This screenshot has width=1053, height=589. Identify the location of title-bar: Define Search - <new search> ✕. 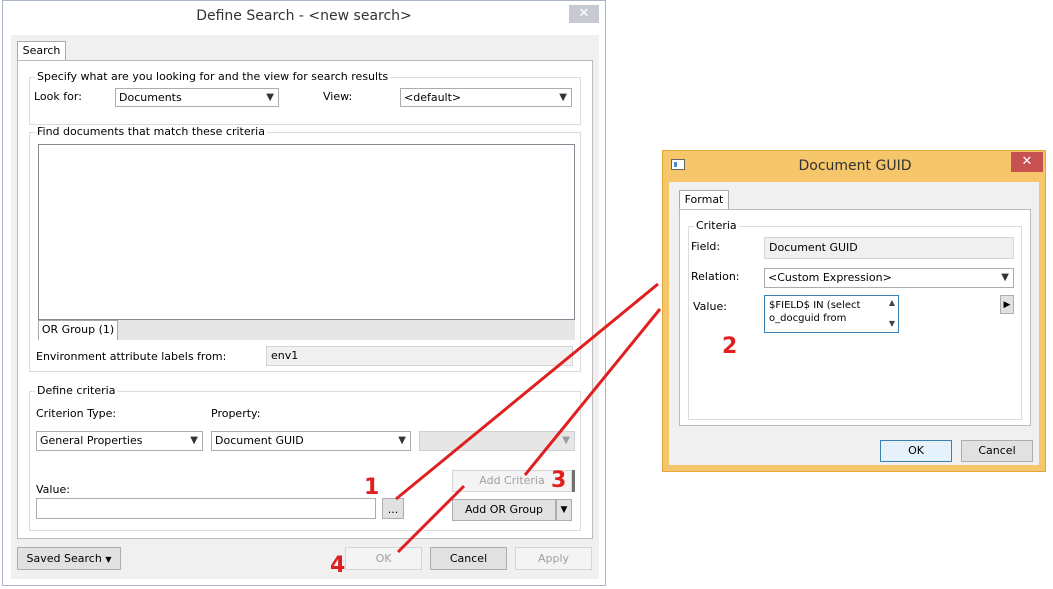
(304, 17).